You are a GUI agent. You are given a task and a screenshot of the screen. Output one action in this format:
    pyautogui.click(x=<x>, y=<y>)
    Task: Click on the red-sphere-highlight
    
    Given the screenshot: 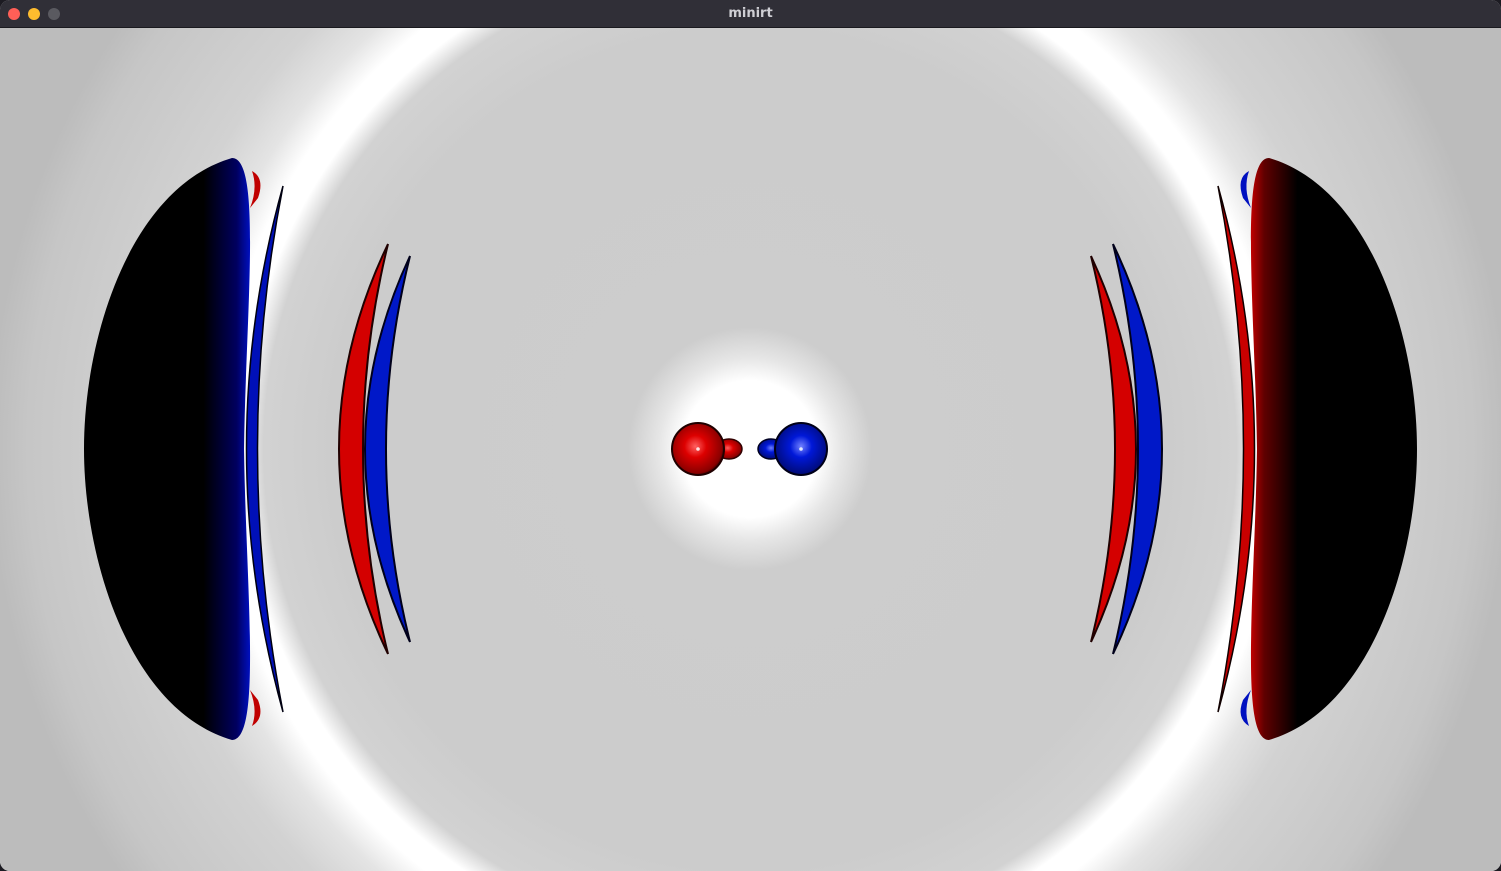 What is the action you would take?
    pyautogui.click(x=698, y=449)
    